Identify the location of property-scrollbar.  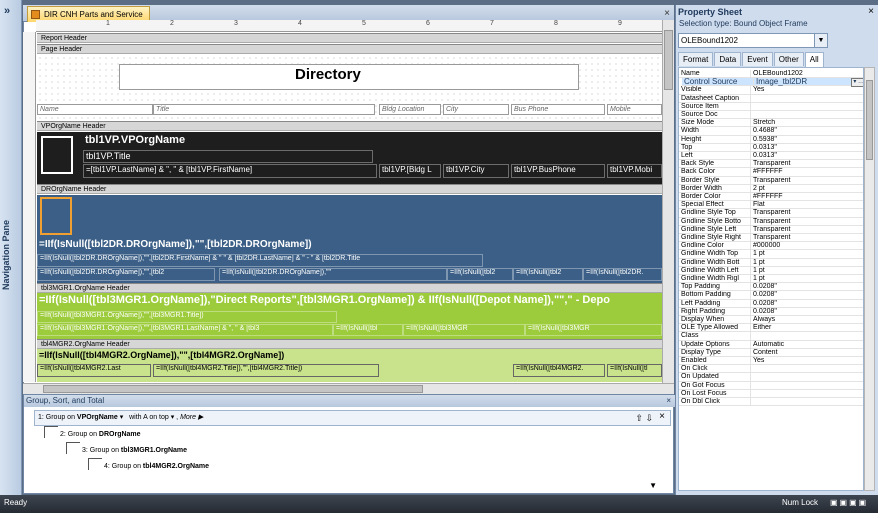
(869, 279).